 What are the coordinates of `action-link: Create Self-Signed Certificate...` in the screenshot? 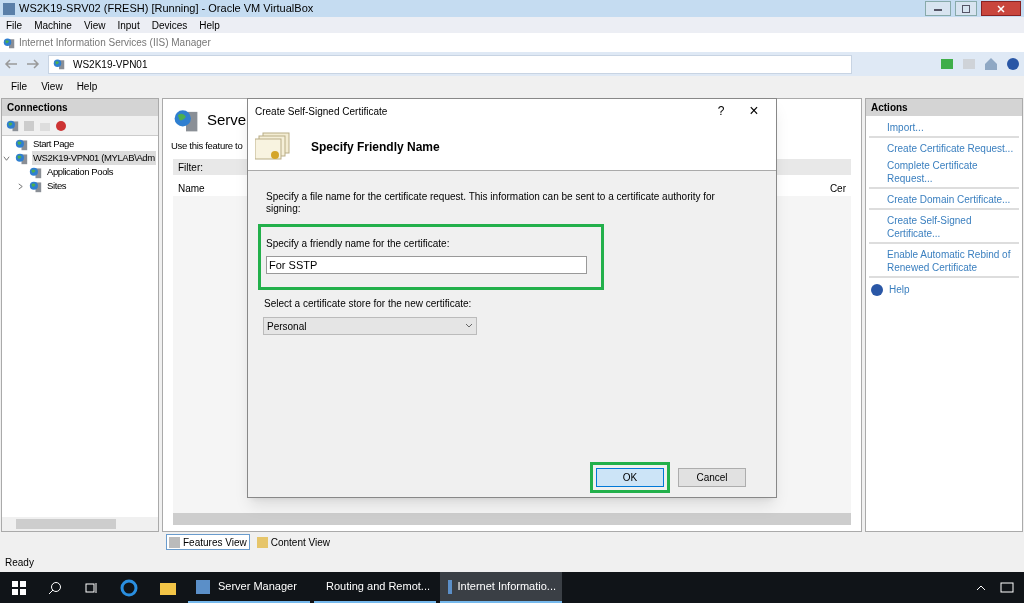 It's located at (944, 227).